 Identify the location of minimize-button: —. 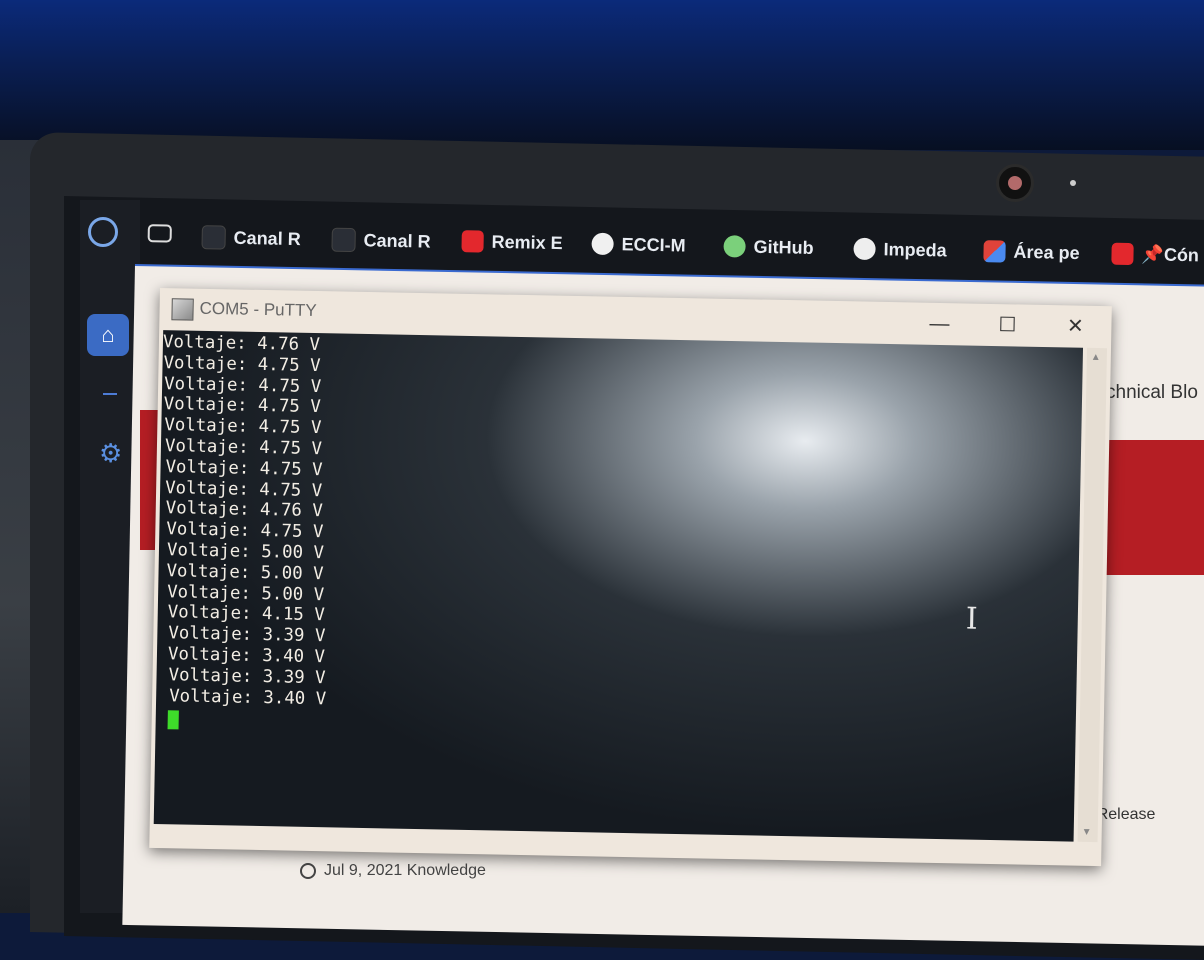
(939, 324).